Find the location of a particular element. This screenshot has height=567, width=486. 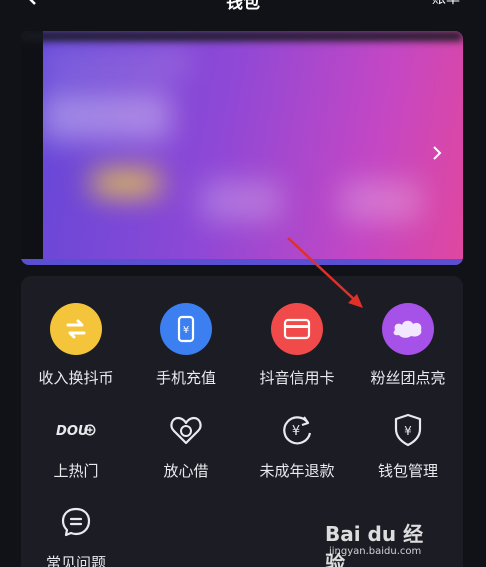

menu-item-label: 未成年退款 is located at coordinates (297, 471).